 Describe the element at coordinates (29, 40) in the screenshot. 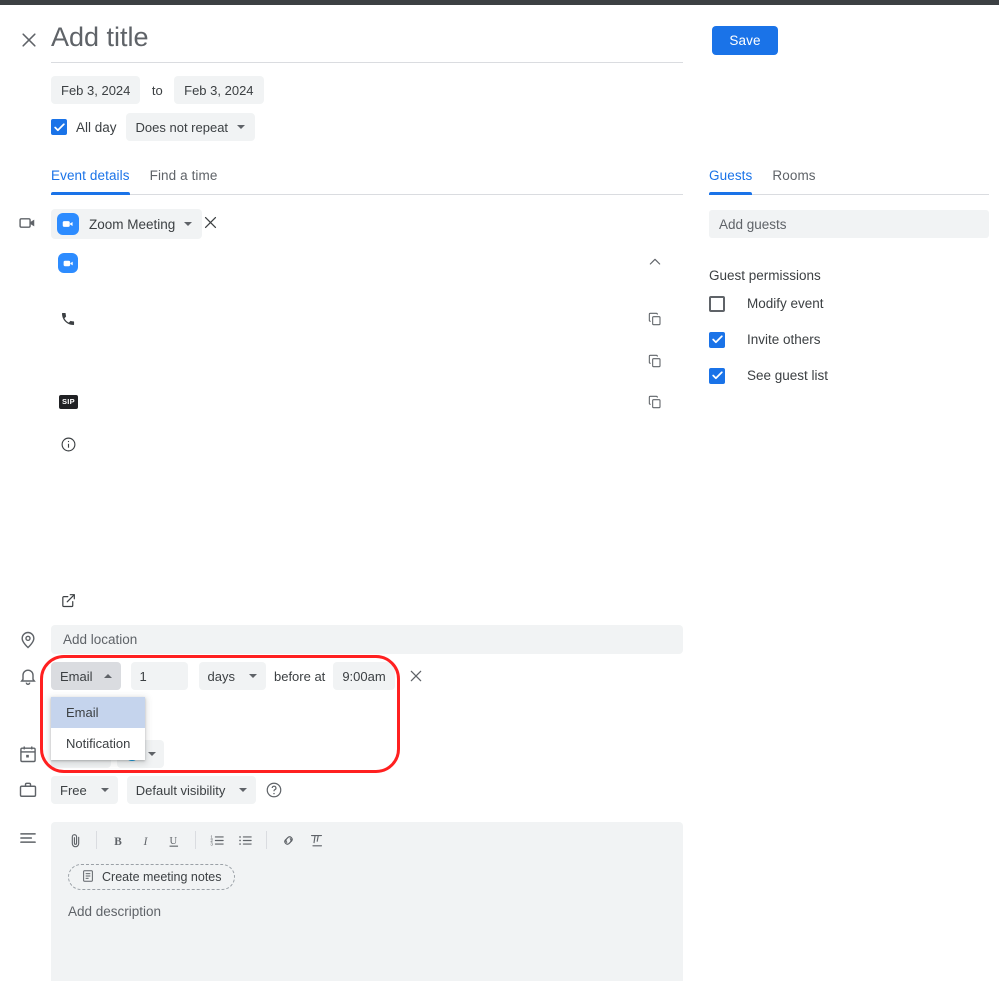

I see `close-icon` at that location.